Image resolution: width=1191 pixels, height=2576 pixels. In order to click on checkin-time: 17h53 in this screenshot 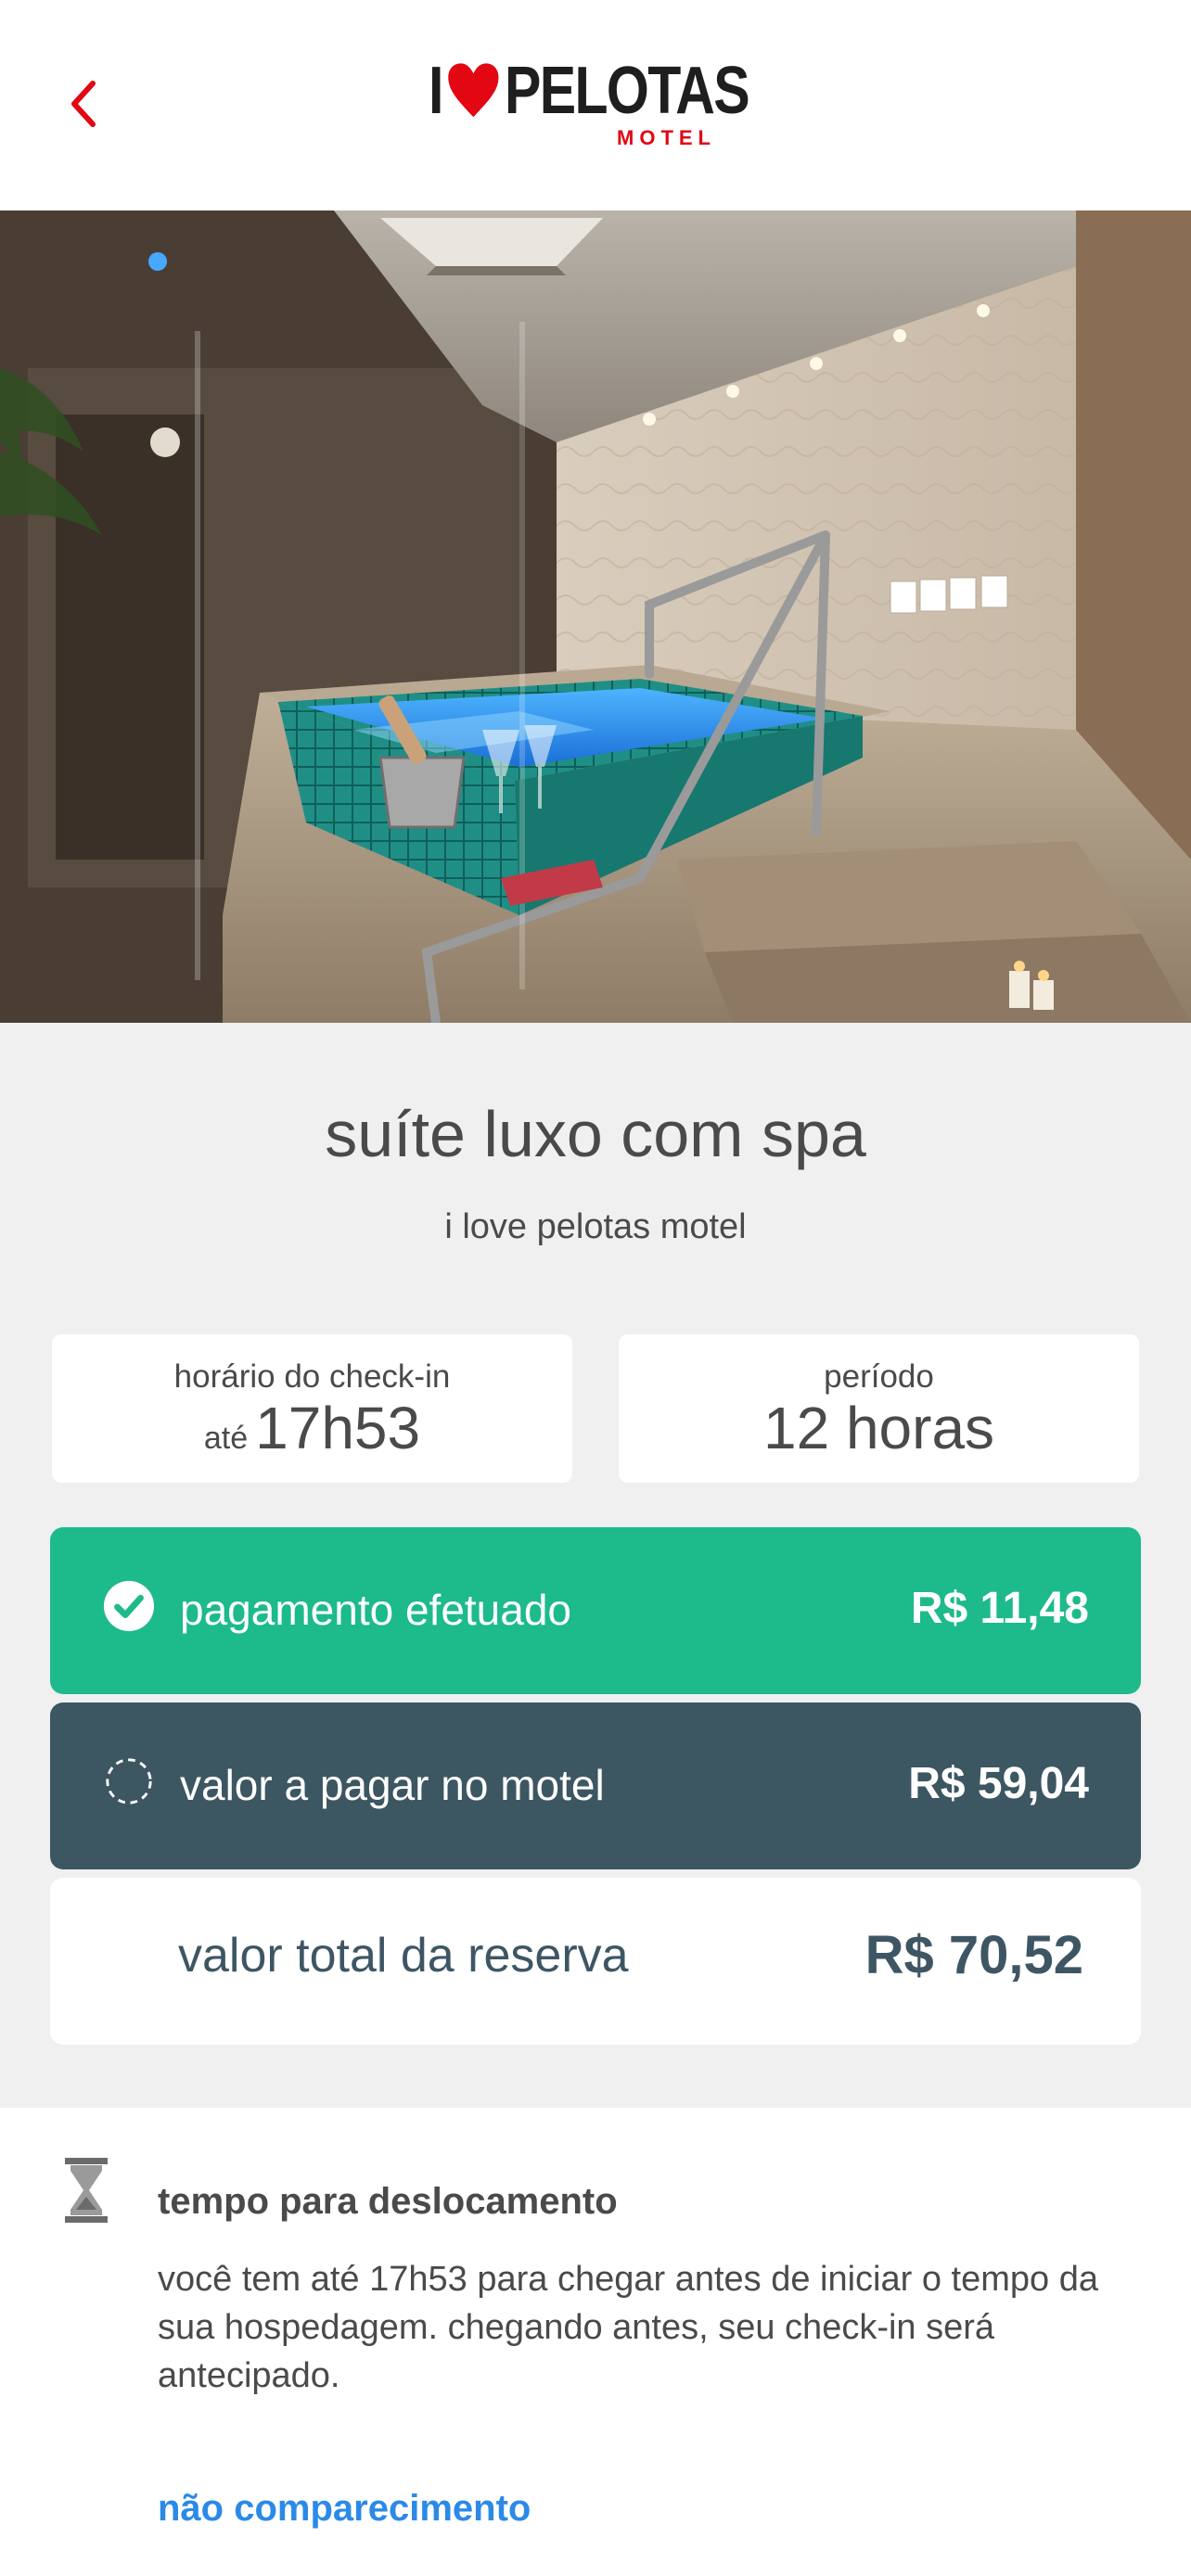, I will do `click(338, 1428)`.